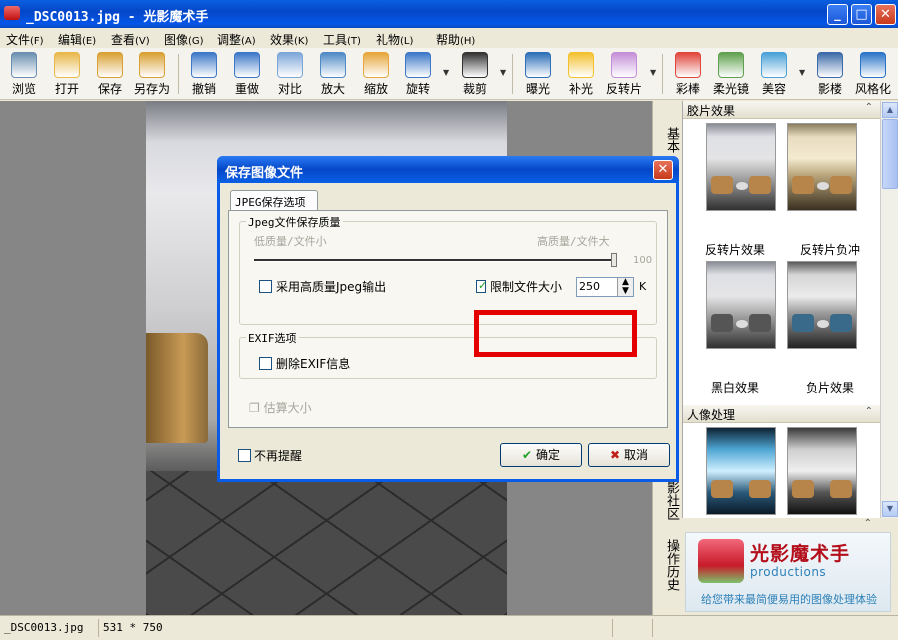 The width and height of the screenshot is (898, 640). I want to click on dialog-close-button: ✕, so click(663, 170).